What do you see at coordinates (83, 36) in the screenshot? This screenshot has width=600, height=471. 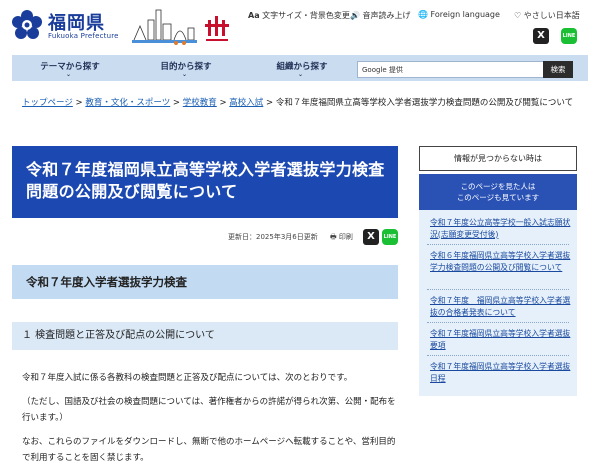 I see `logo-subtext: Fukuoka Prefecture` at bounding box center [83, 36].